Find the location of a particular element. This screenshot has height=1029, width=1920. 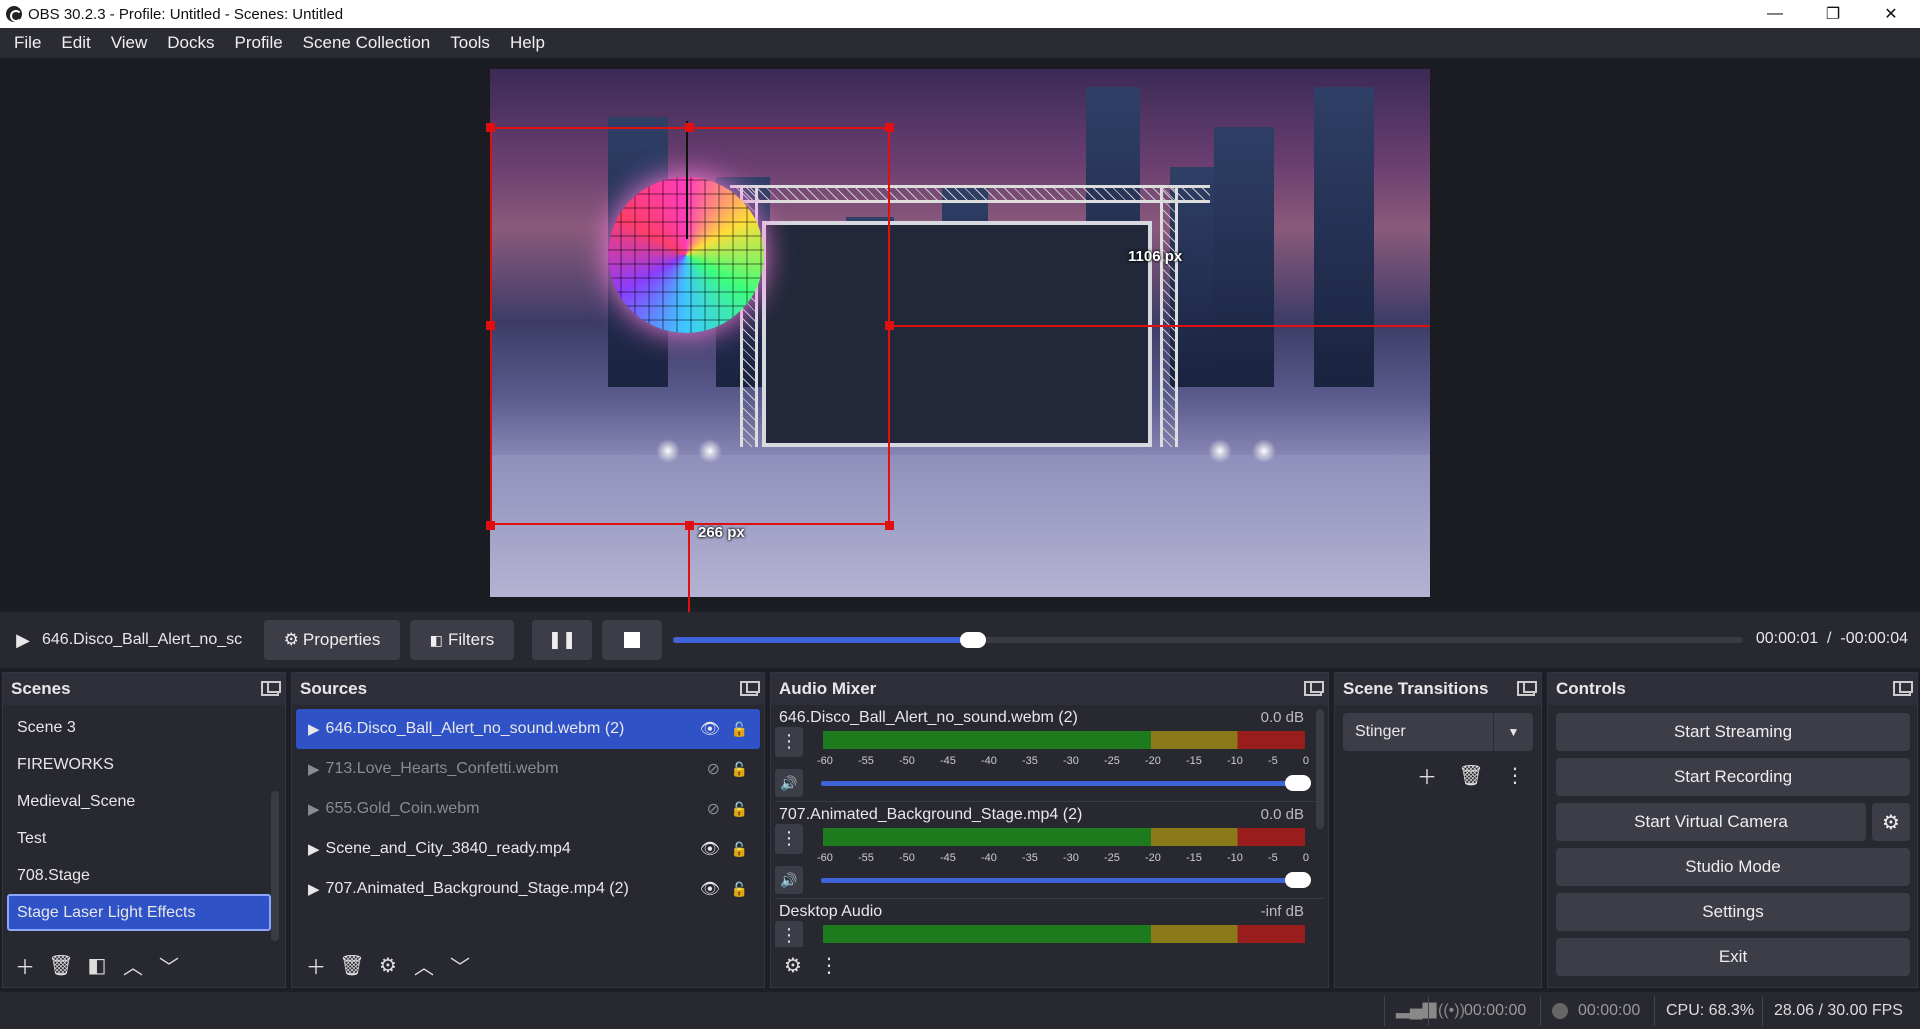

stop-button is located at coordinates (632, 640).